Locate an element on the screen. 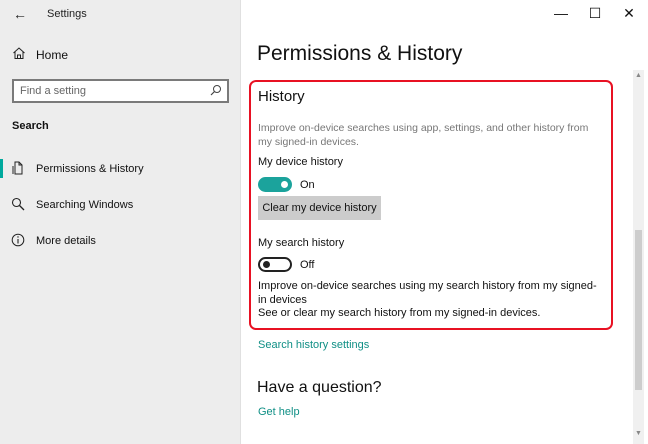 The image size is (648, 444). have-a-question-heading: Have a question? is located at coordinates (319, 387).